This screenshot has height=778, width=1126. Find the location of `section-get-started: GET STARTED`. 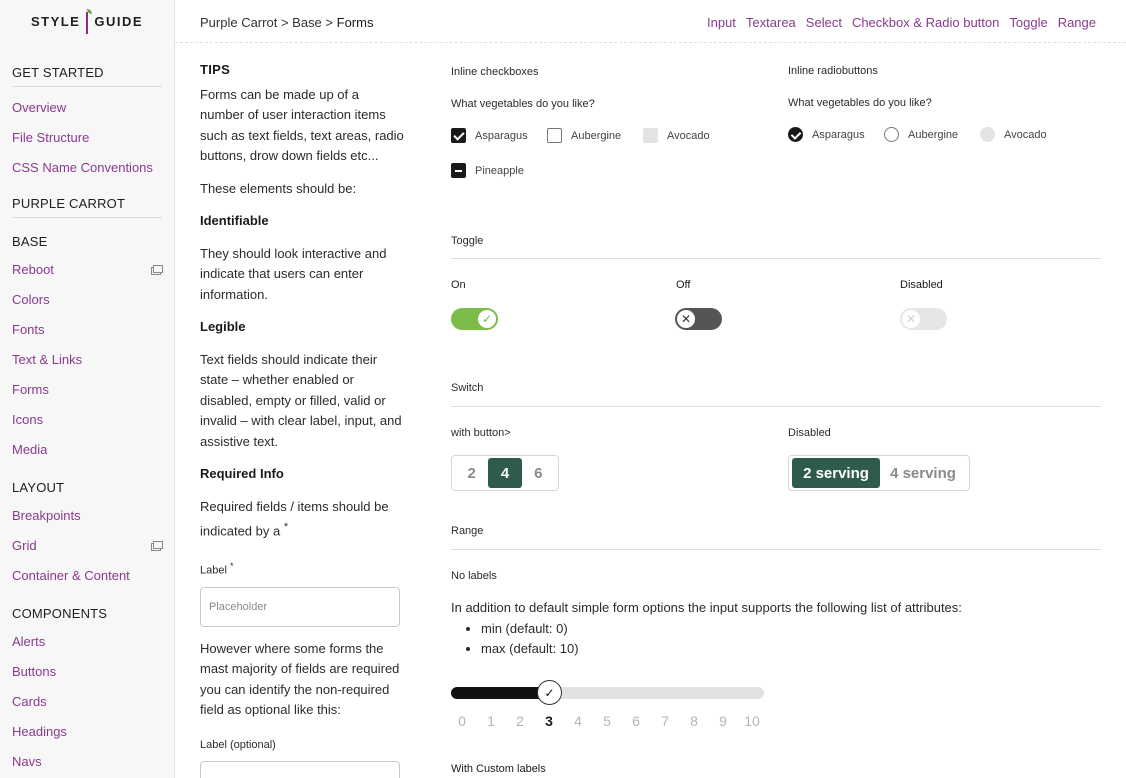

section-get-started: GET STARTED is located at coordinates (87, 76).